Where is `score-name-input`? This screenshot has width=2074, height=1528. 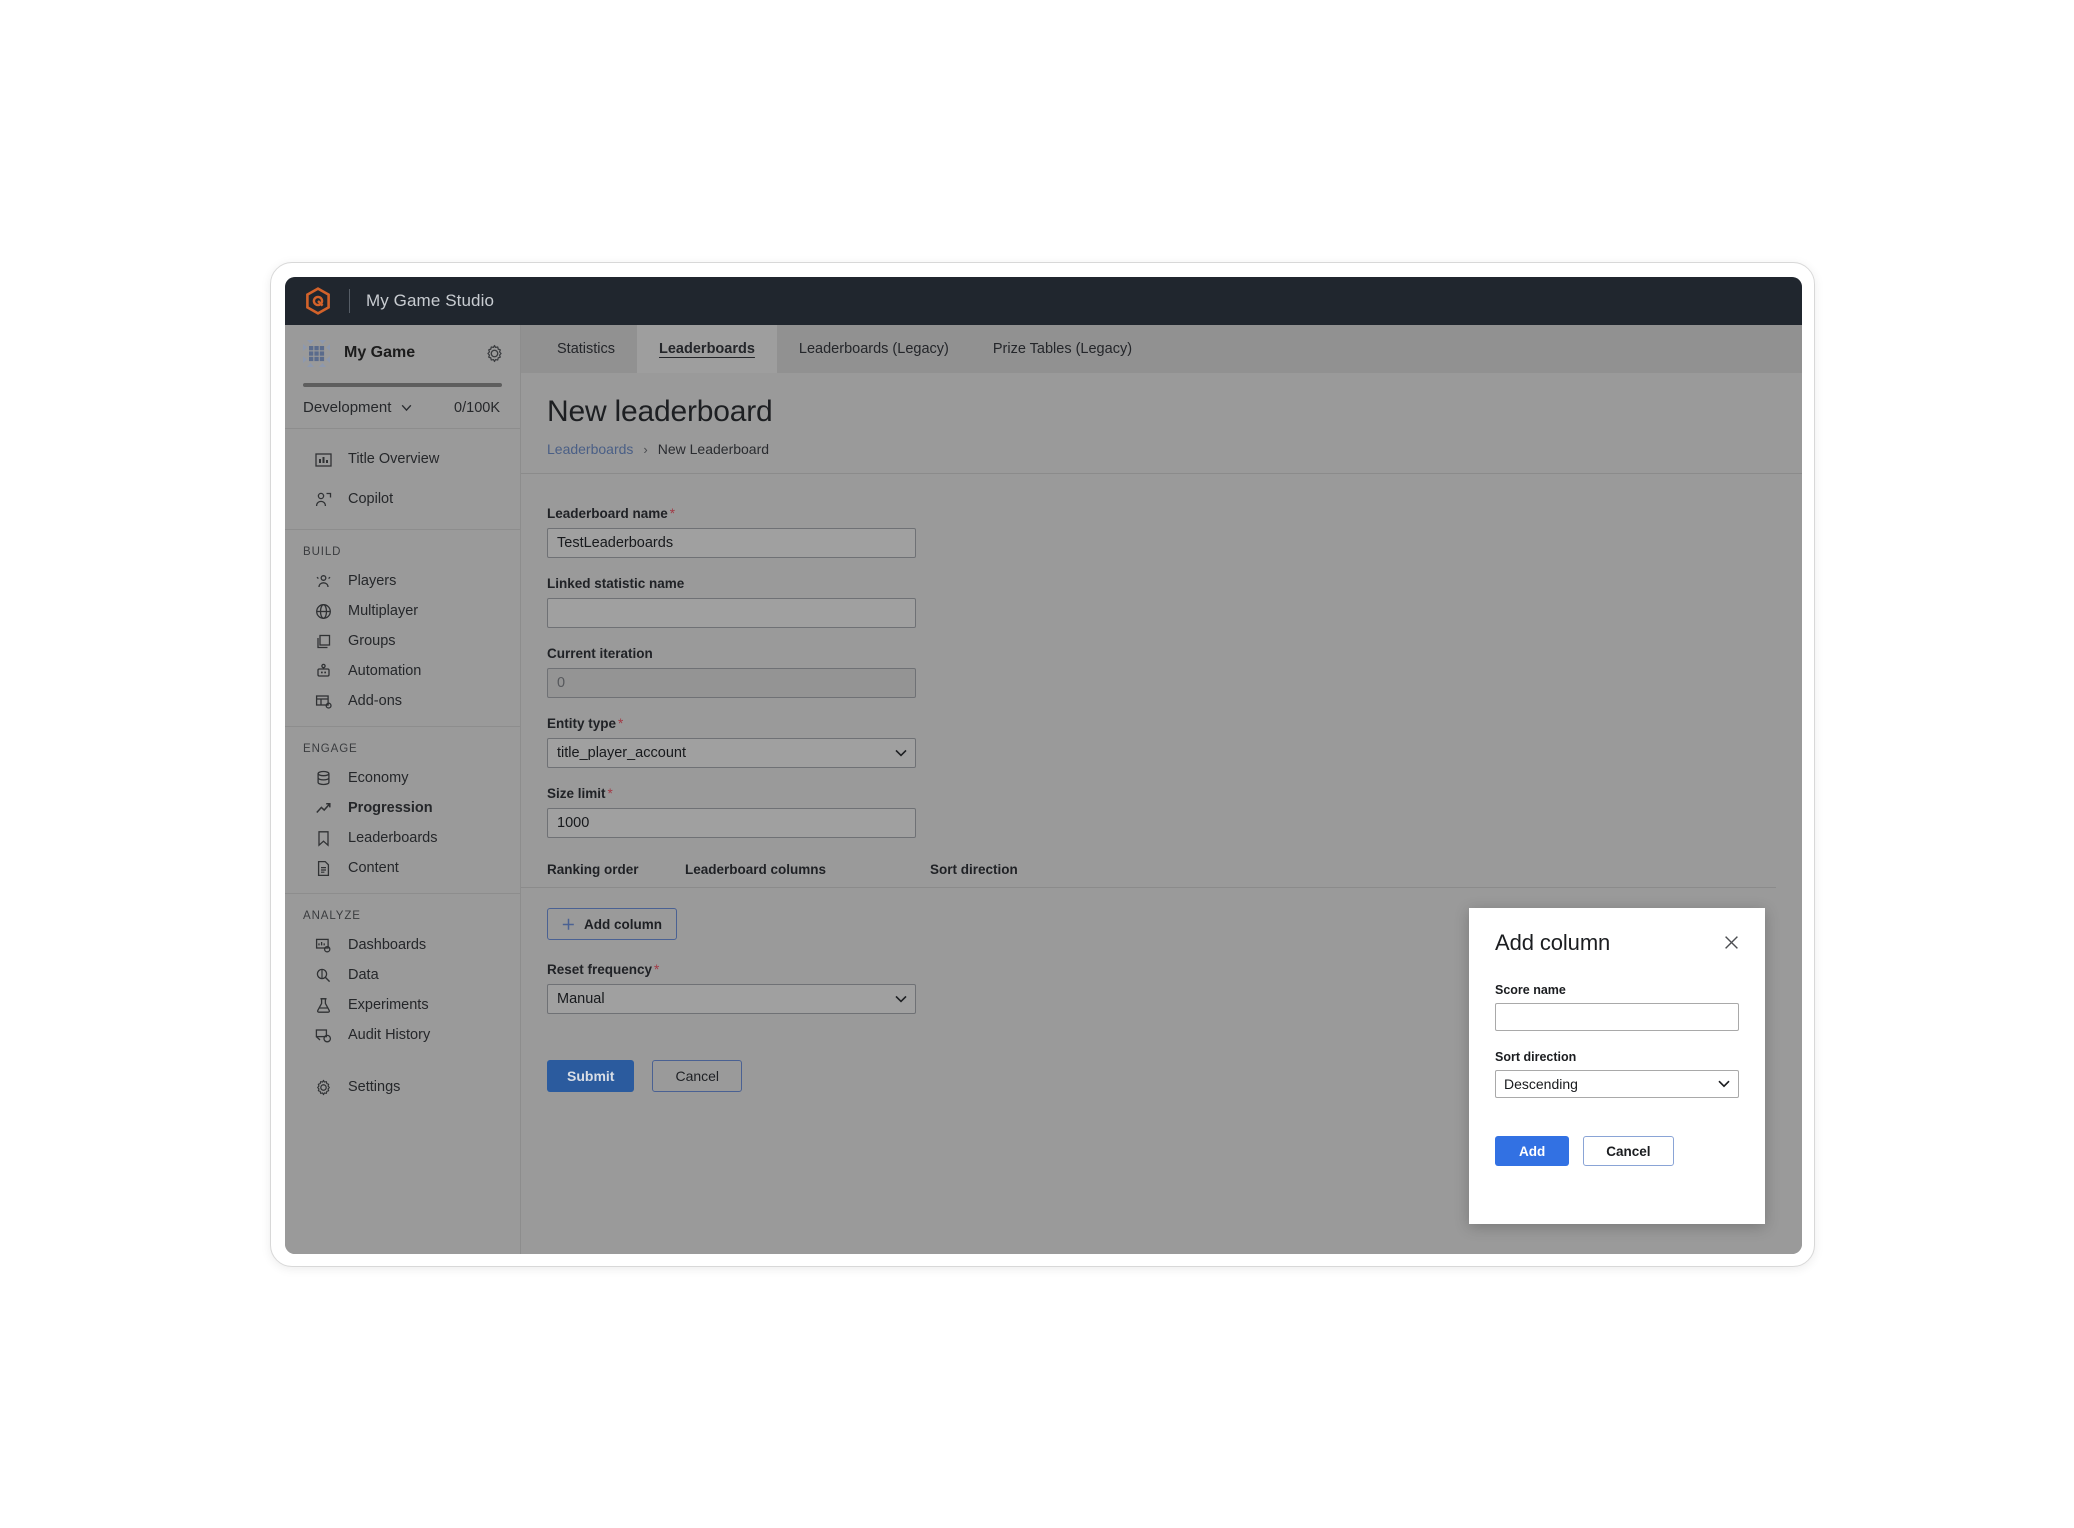 score-name-input is located at coordinates (1617, 1017).